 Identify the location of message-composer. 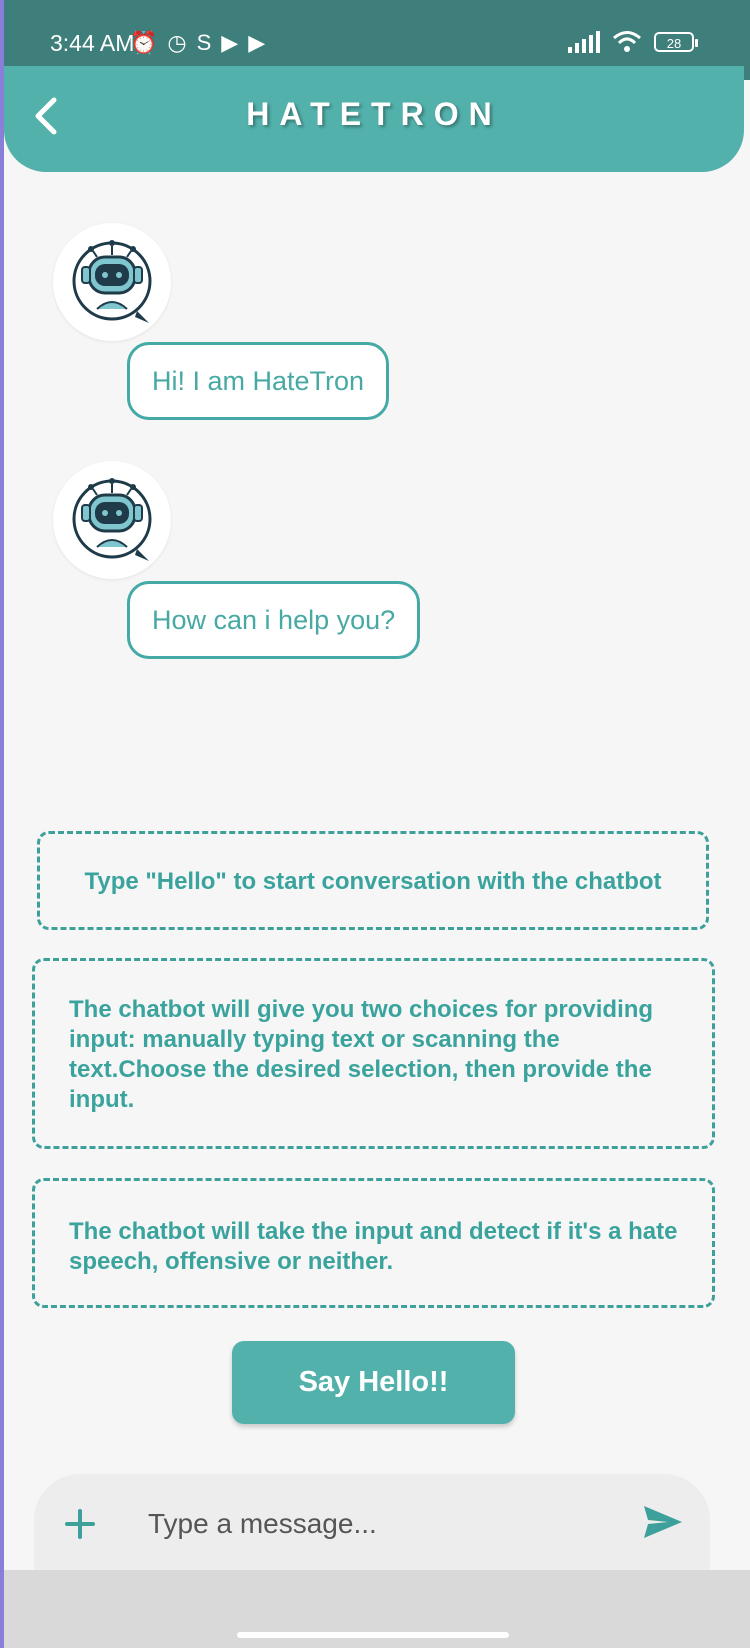
(372, 1529).